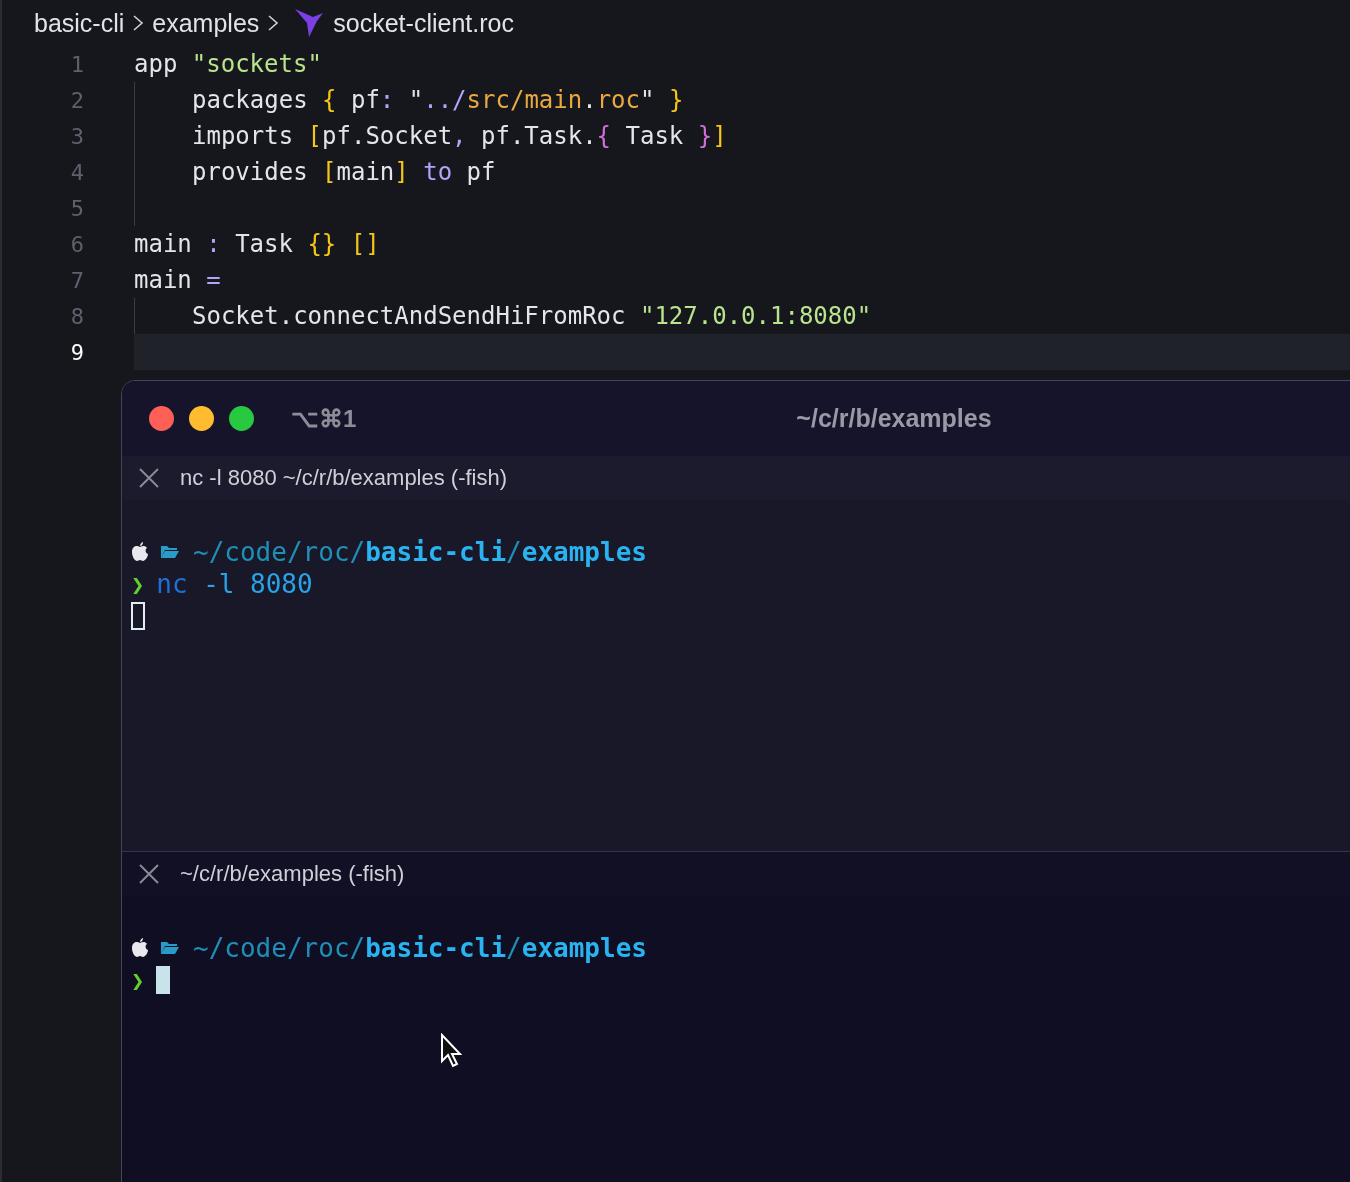  Describe the element at coordinates (76, 136) in the screenshot. I see `line-number: 3` at that location.